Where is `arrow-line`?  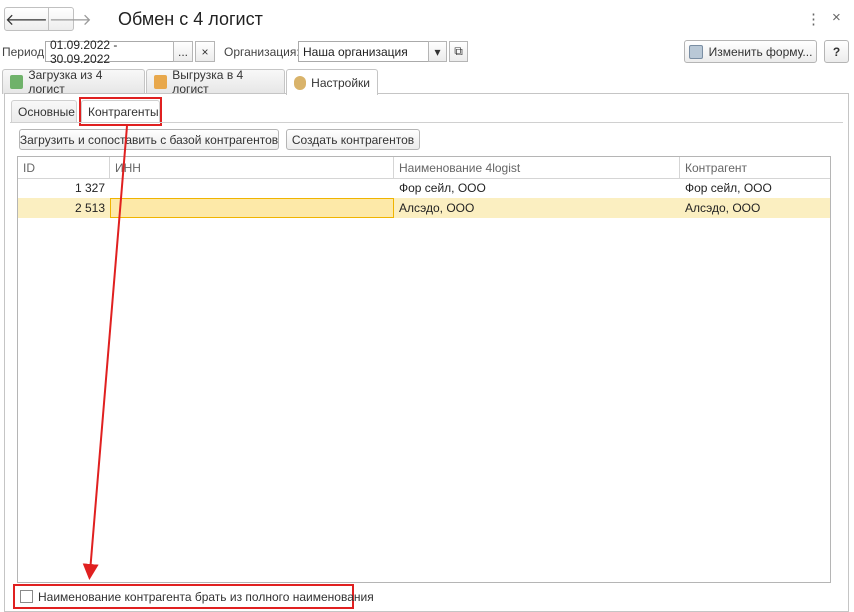
arrow-line is located at coordinates (105, 352).